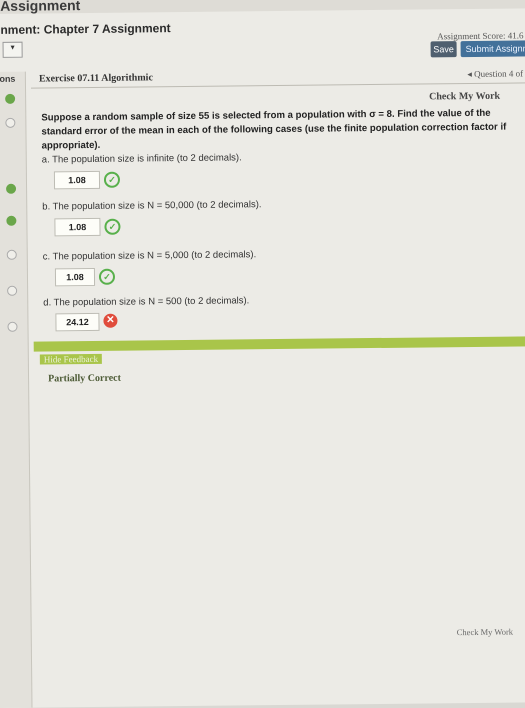 This screenshot has height=708, width=525. What do you see at coordinates (443, 49) in the screenshot?
I see `save-button: Save` at bounding box center [443, 49].